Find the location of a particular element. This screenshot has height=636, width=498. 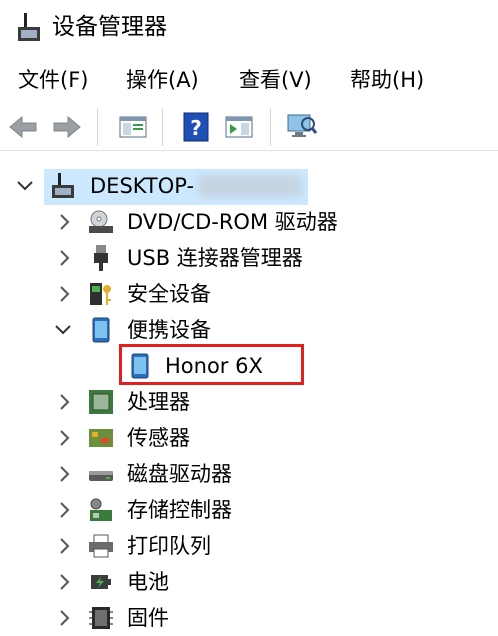

help-icon: ? is located at coordinates (196, 127).